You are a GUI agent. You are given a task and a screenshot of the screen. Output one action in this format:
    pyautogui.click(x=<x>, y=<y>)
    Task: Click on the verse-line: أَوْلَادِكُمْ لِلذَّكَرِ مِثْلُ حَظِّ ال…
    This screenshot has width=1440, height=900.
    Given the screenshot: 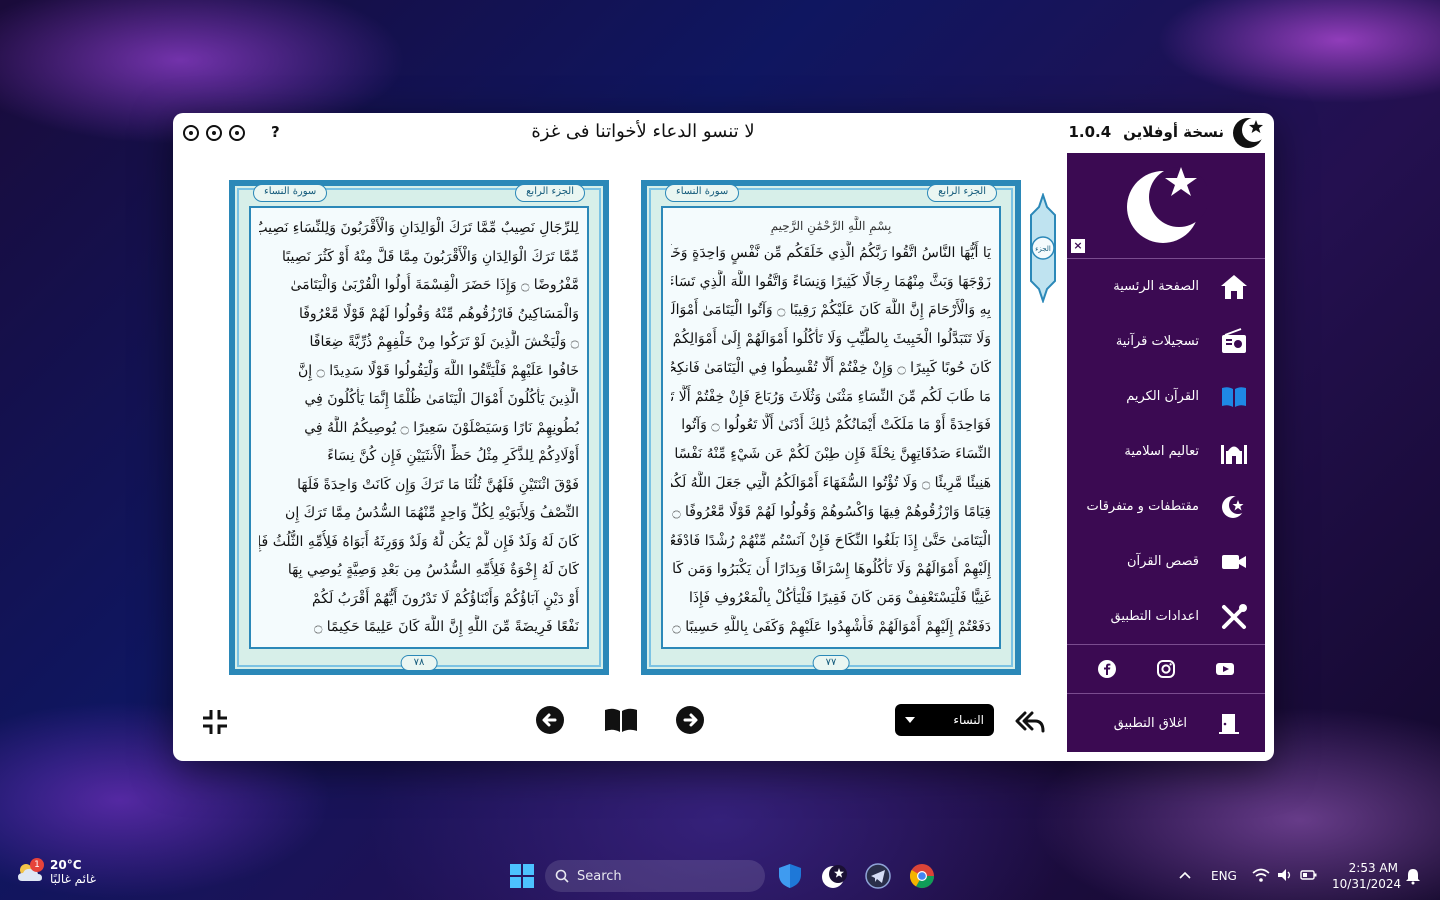 What is the action you would take?
    pyautogui.click(x=453, y=456)
    